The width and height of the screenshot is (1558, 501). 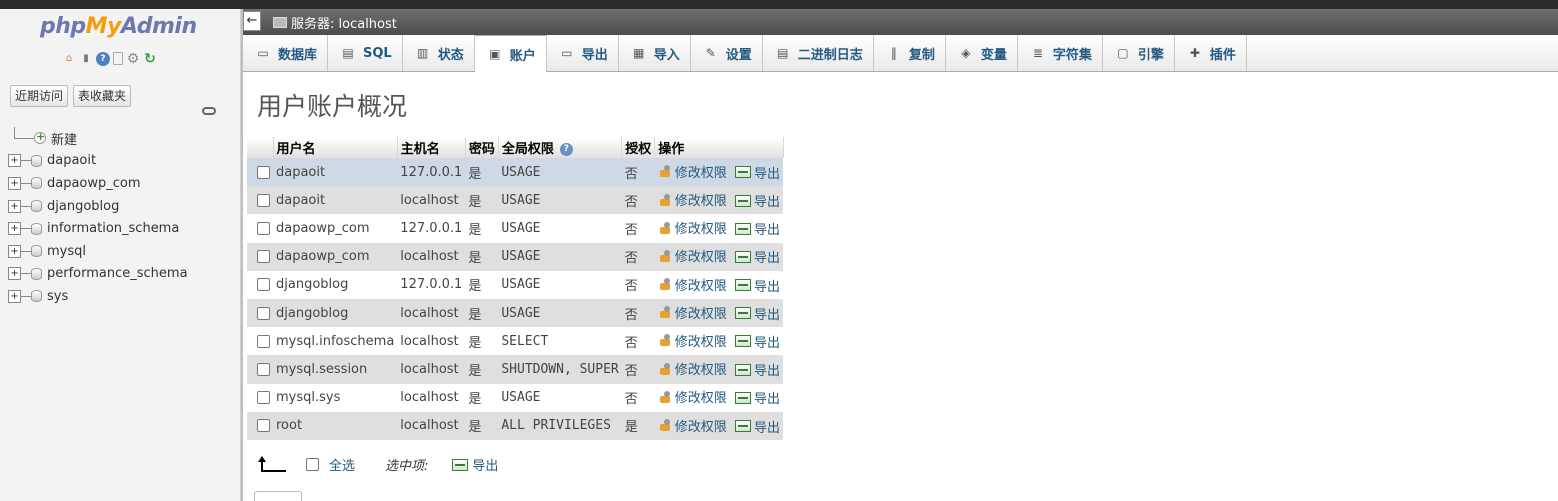 What do you see at coordinates (667, 53) in the screenshot?
I see `tab-label: 导入` at bounding box center [667, 53].